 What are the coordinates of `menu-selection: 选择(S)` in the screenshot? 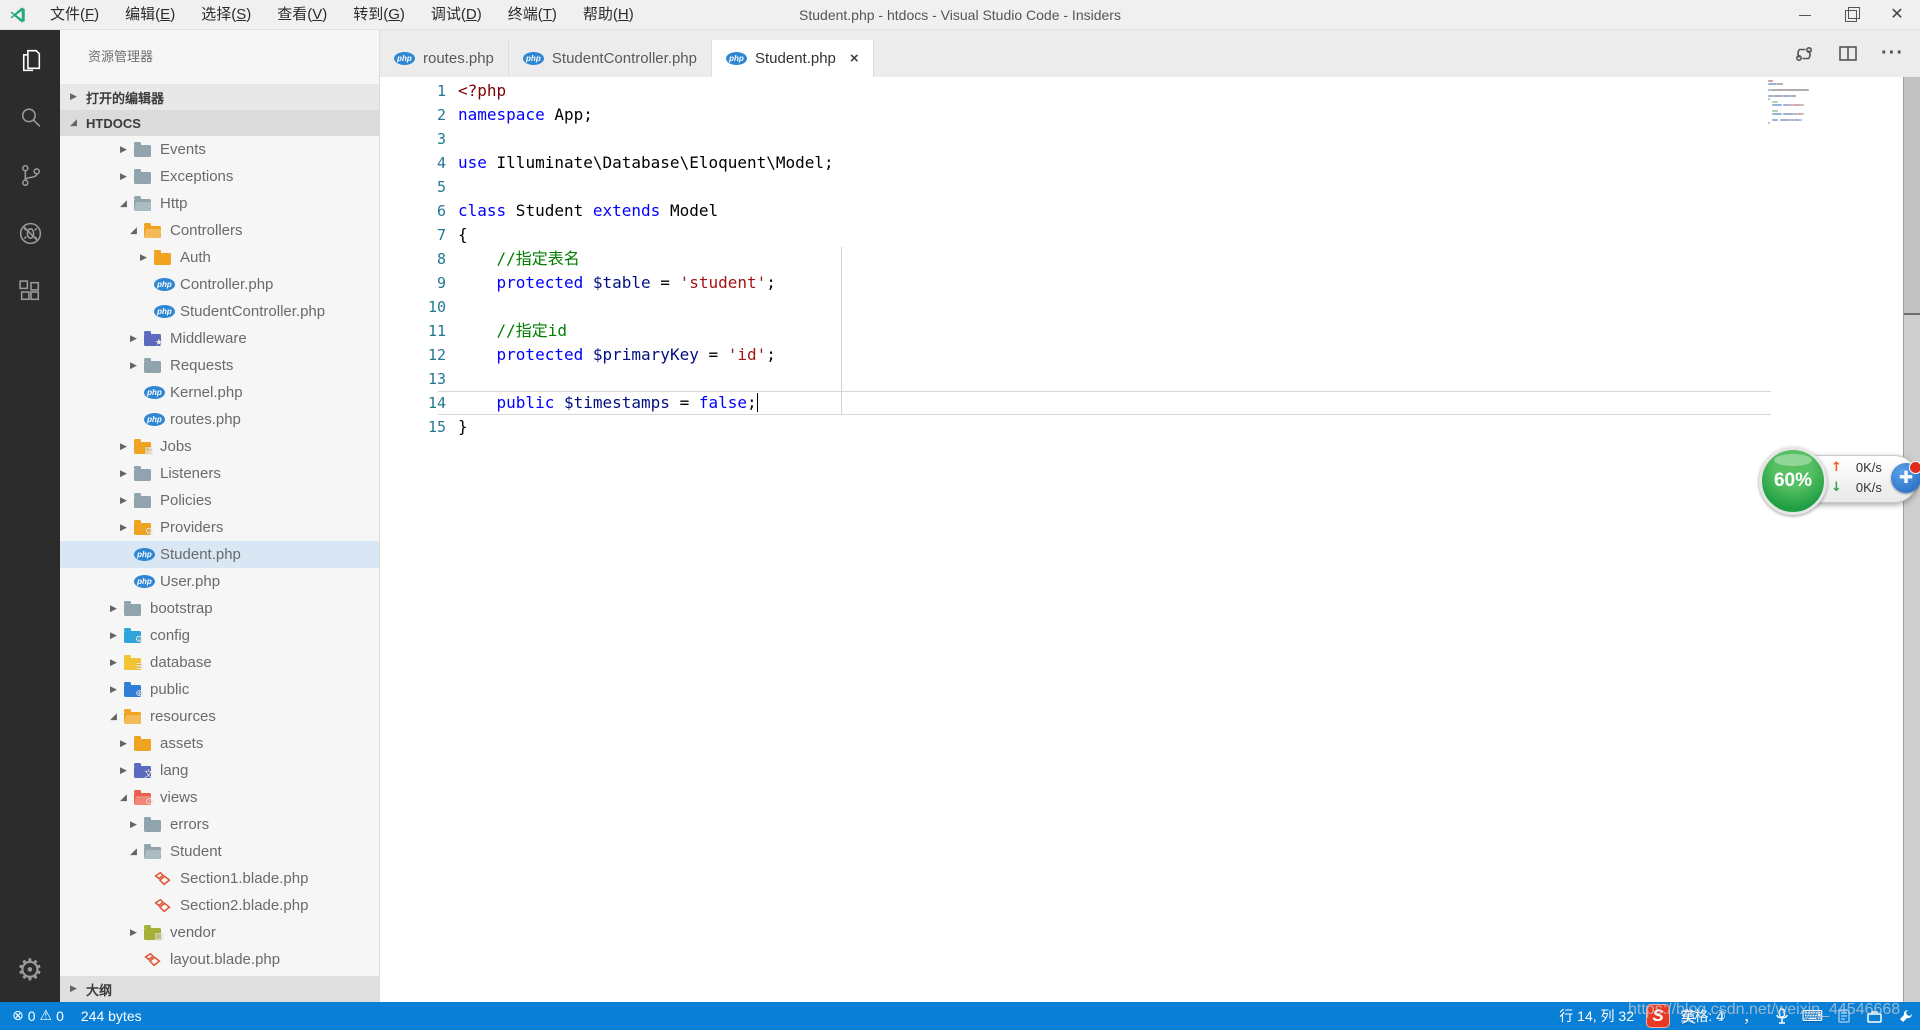 It's located at (226, 15).